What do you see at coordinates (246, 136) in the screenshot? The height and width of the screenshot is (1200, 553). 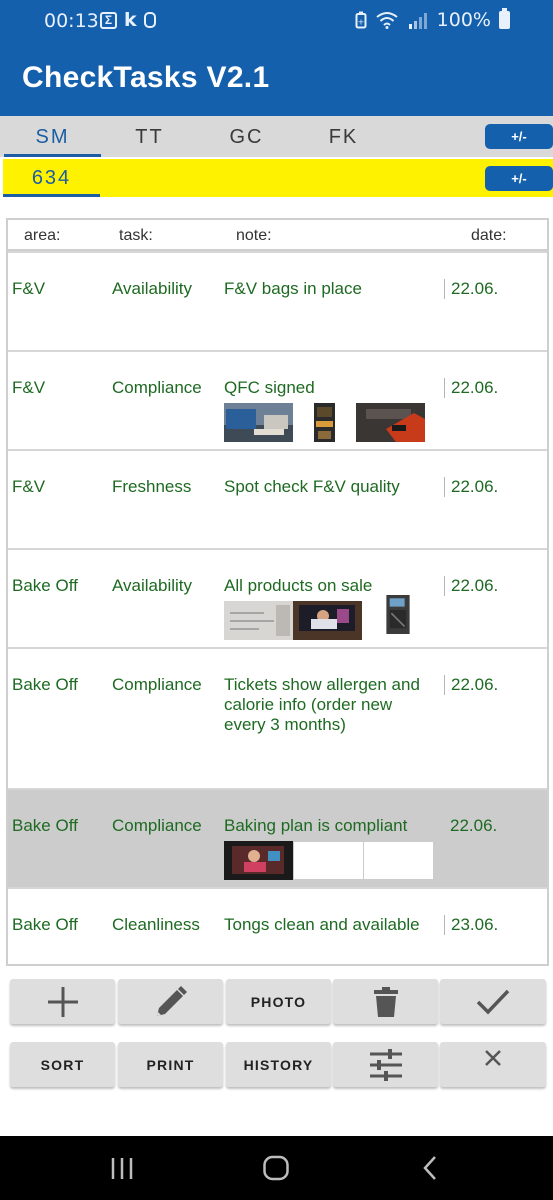 I see `tab-gc: GC` at bounding box center [246, 136].